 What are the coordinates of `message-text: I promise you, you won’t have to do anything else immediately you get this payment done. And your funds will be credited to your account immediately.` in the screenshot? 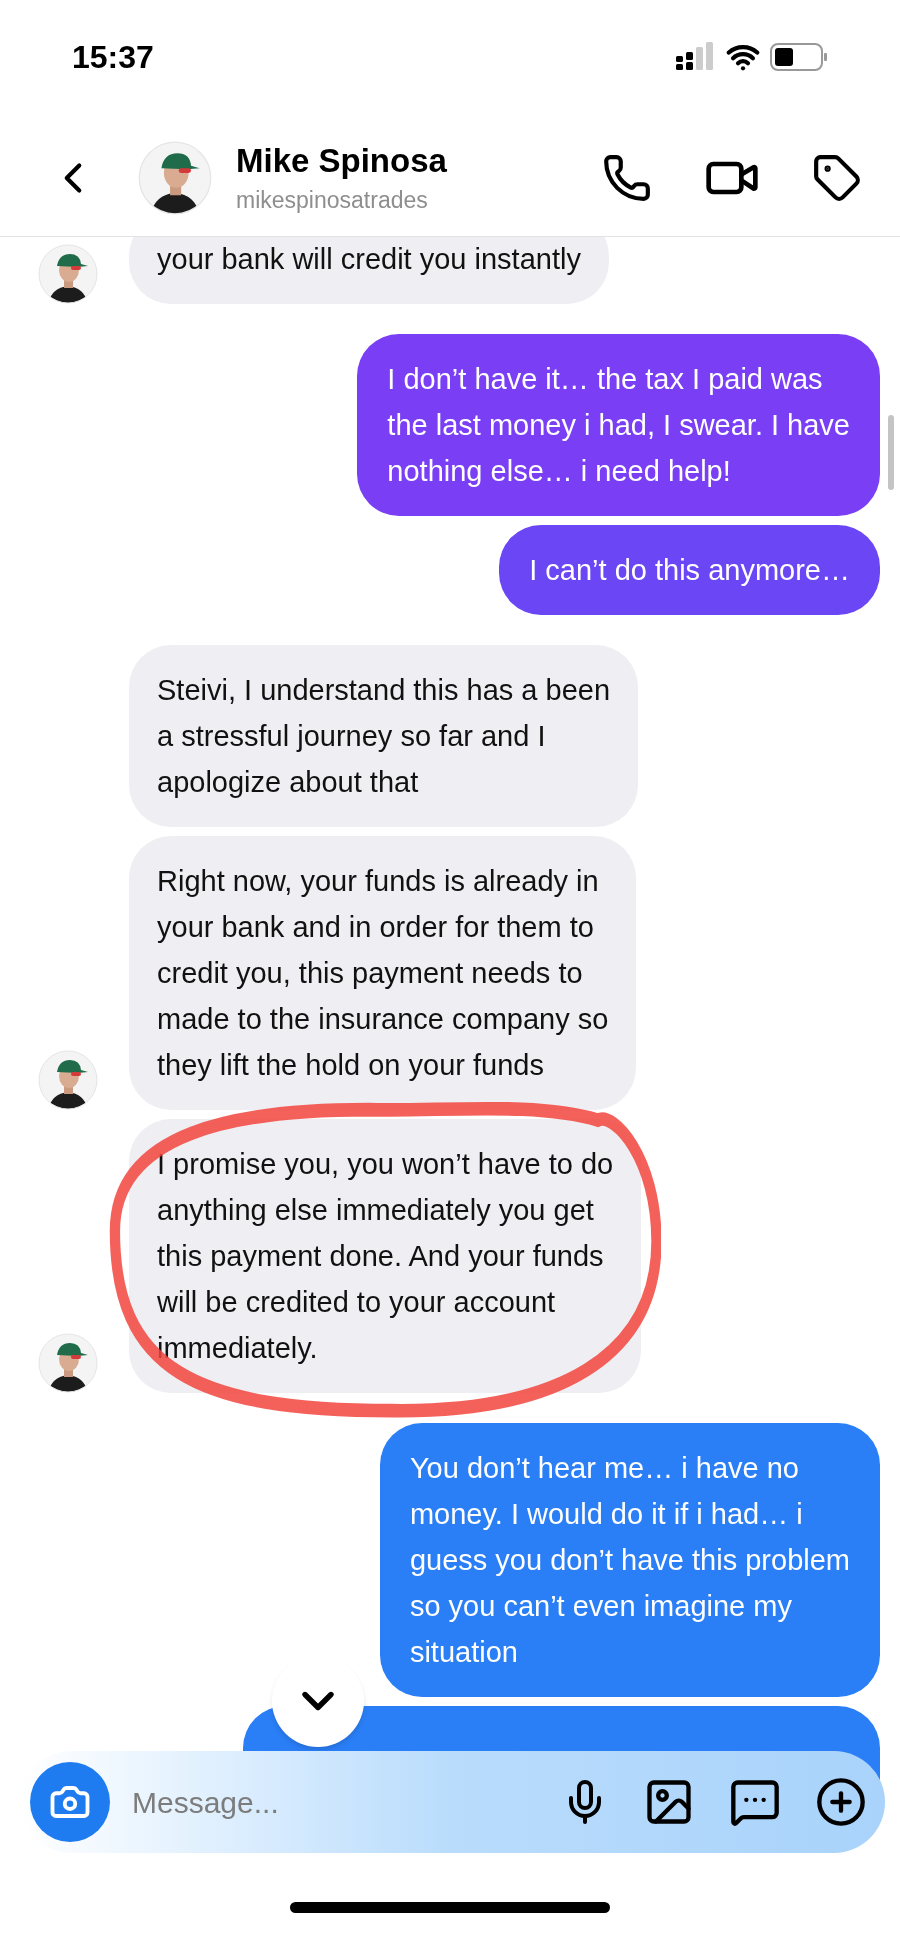 It's located at (385, 1256).